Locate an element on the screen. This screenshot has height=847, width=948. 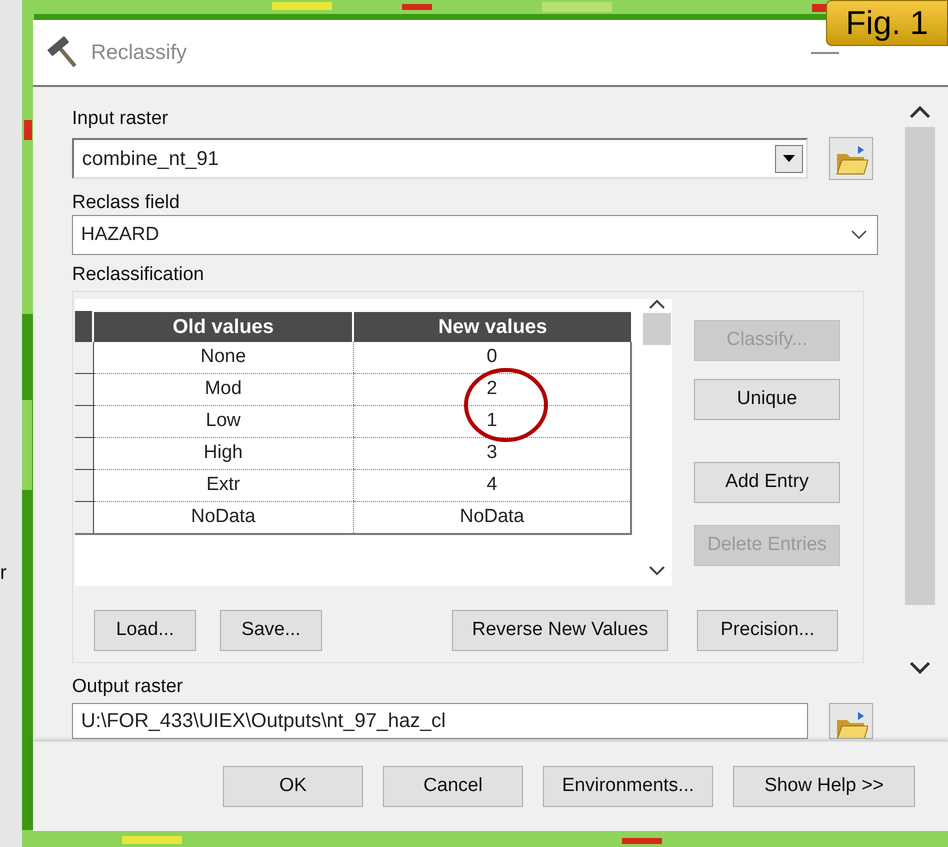
dialog-button: Cancel is located at coordinates (453, 786).